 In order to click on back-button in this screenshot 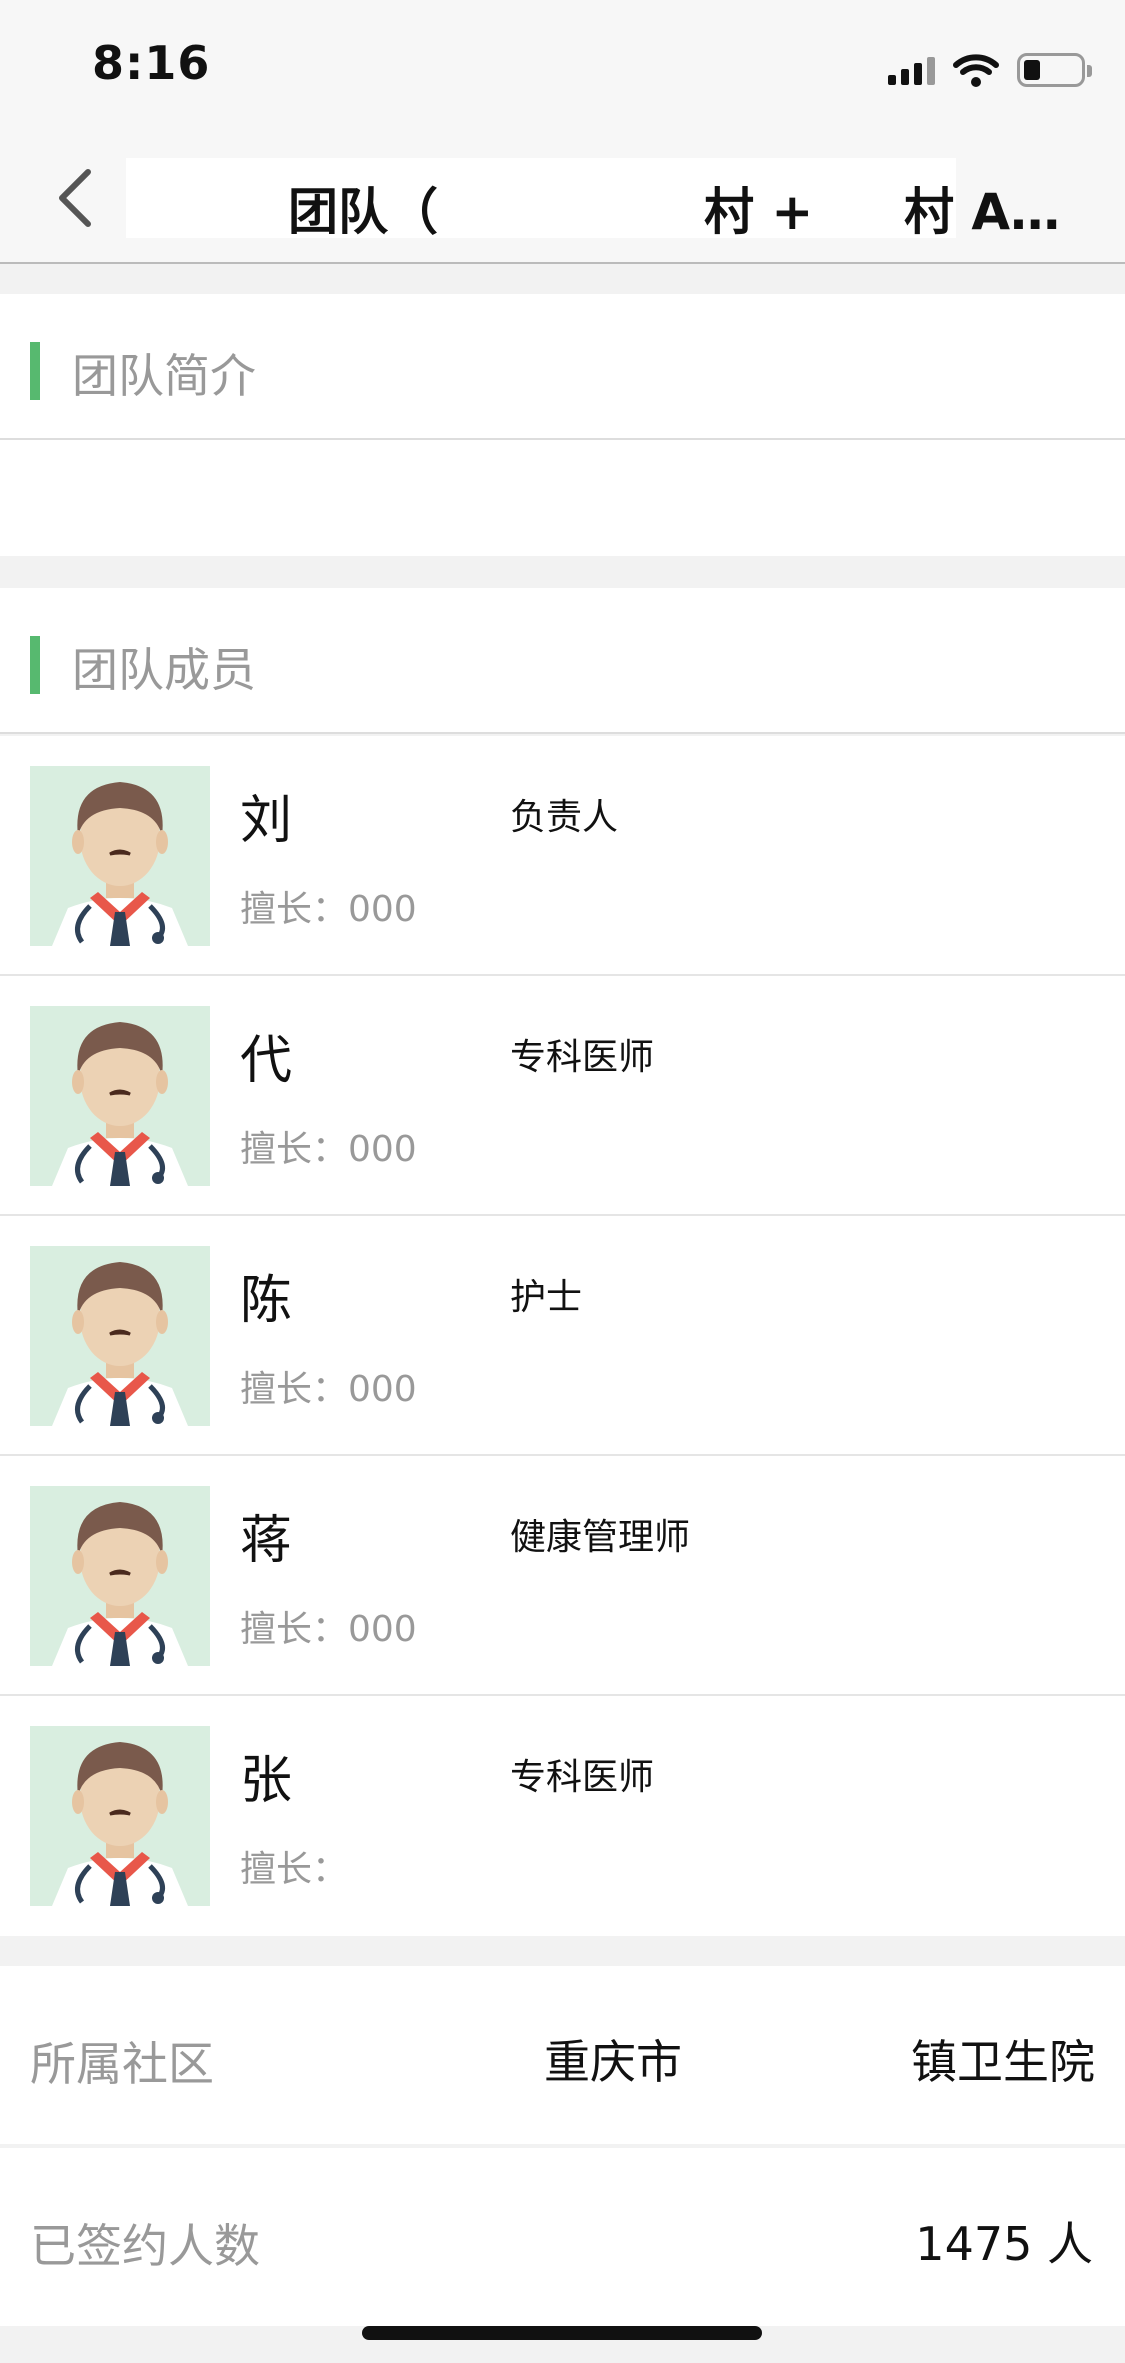, I will do `click(74, 198)`.